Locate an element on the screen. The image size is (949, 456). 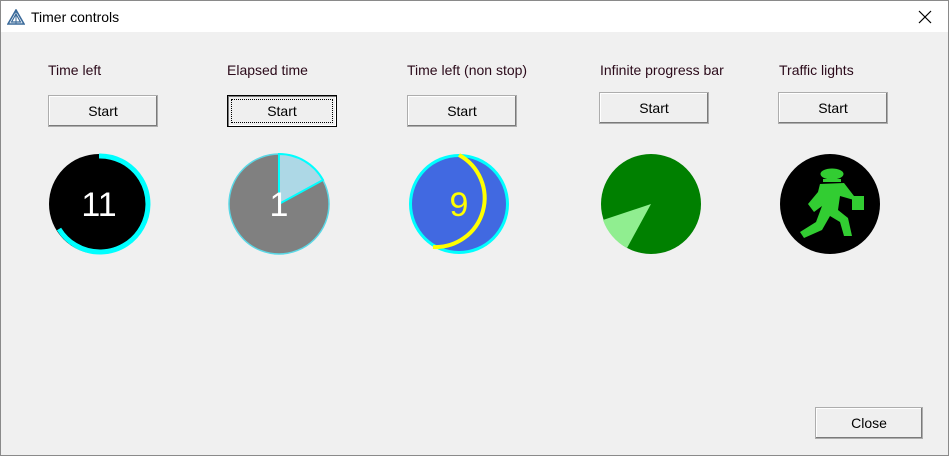
elapsed-time-dial: 1 is located at coordinates (279, 203).